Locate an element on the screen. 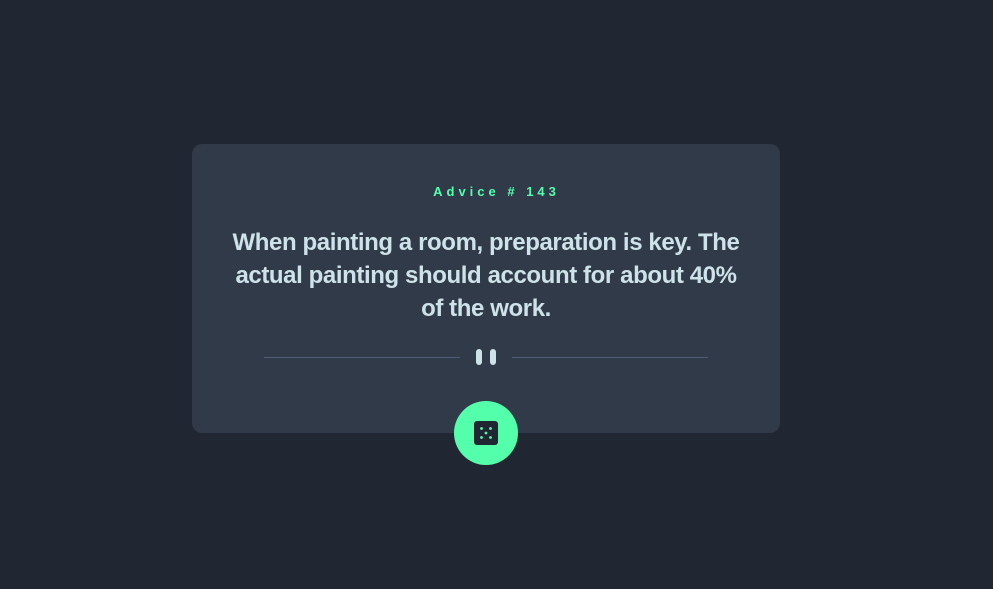 This screenshot has height=589, width=993. advice-id-label: Advice # 143 is located at coordinates (496, 191).